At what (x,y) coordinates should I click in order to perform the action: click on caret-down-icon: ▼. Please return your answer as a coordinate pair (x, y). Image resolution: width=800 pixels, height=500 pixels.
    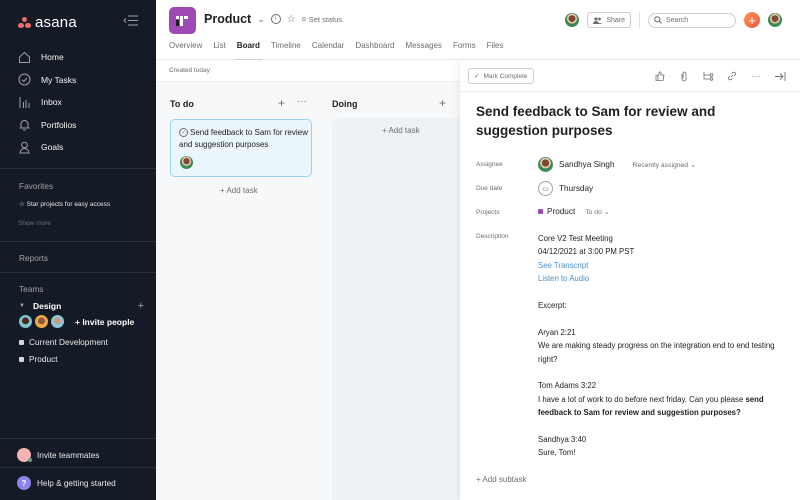
    Looking at the image, I should click on (22, 306).